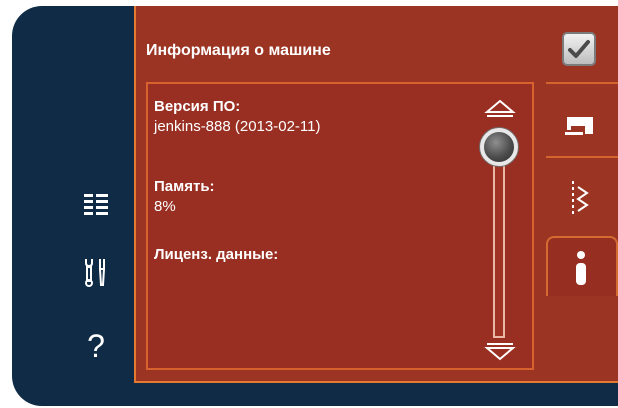 This screenshot has width=618, height=408. What do you see at coordinates (165, 206) in the screenshot?
I see `memory-value: 8%` at bounding box center [165, 206].